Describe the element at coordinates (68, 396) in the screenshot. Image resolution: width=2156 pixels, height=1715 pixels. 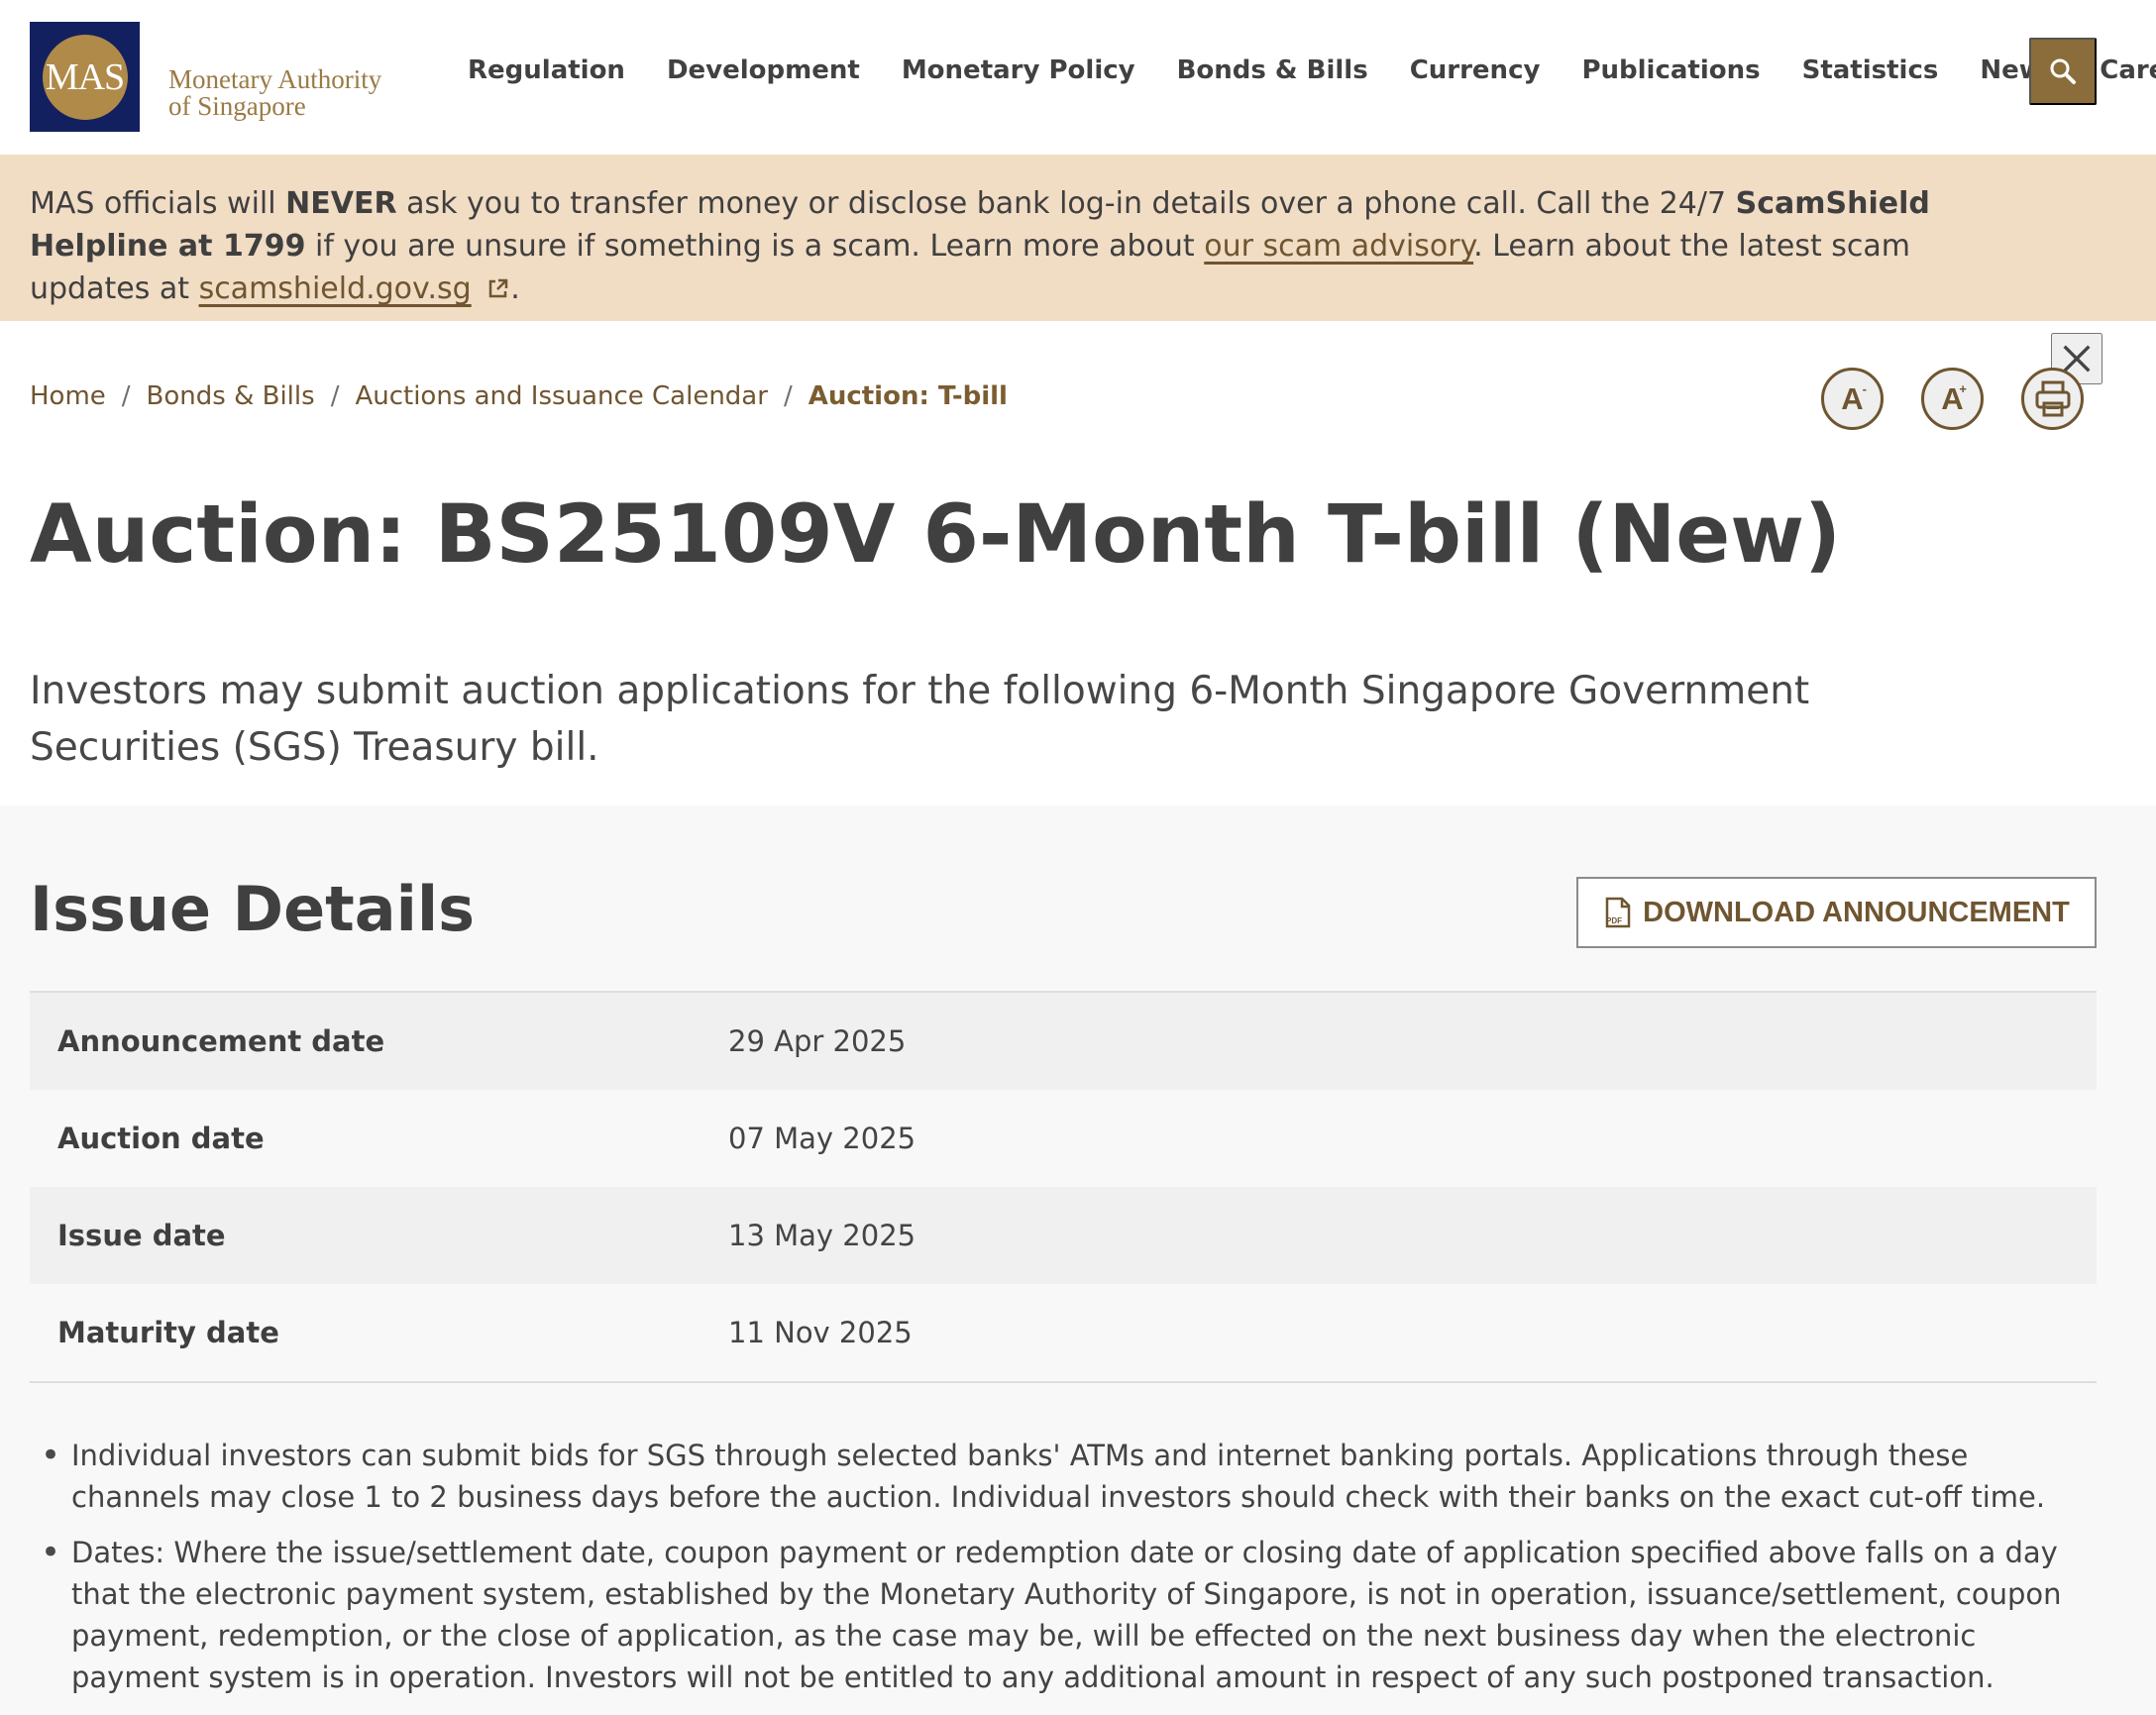
I see `breadcrumb-home: Home` at that location.